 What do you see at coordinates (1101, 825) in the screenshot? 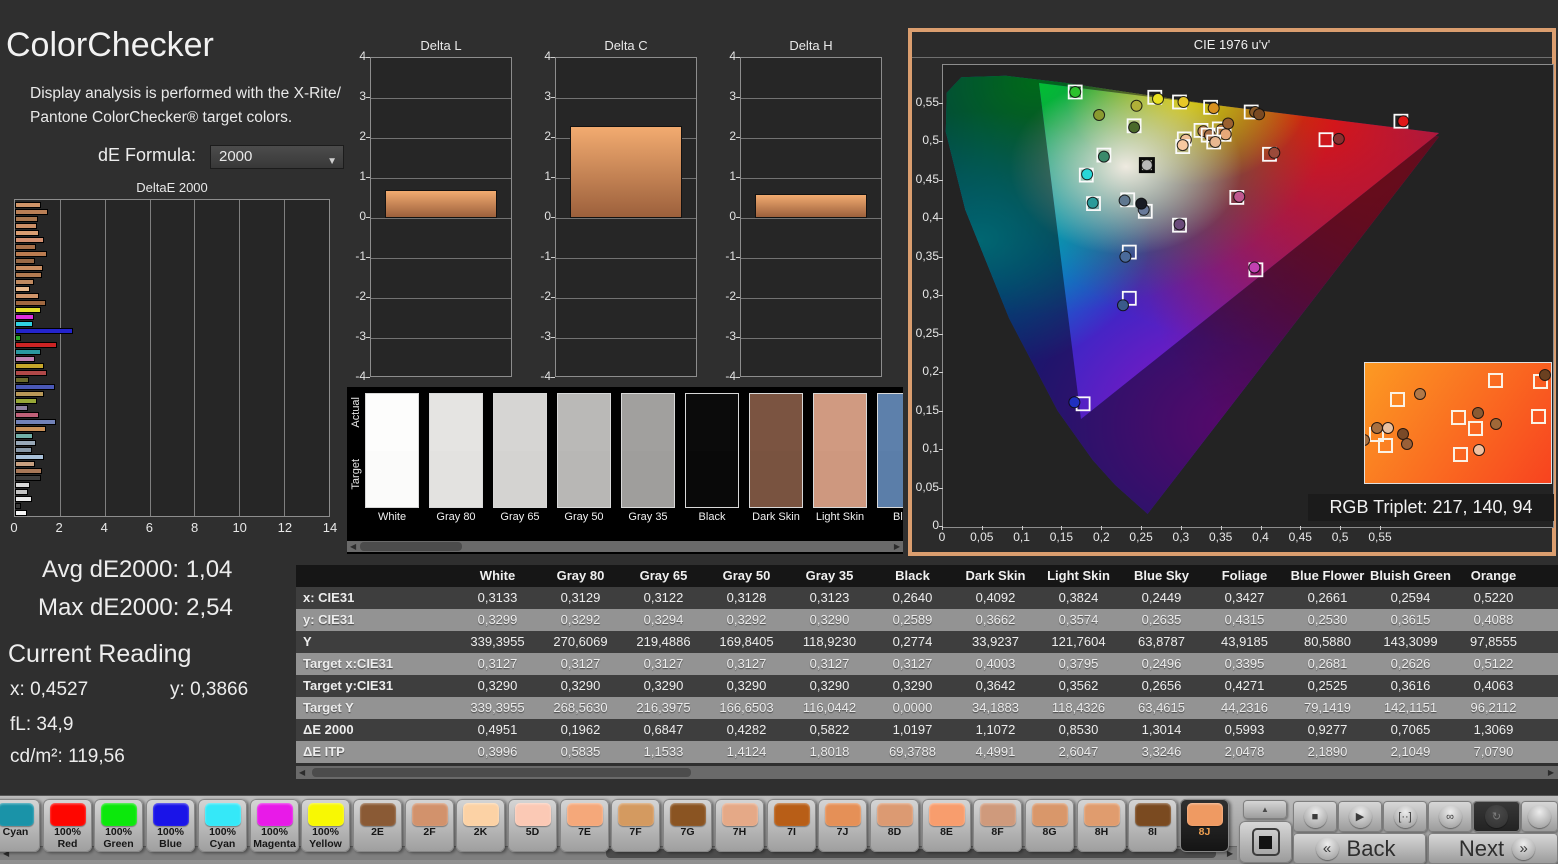
I see `patch-button-8h: 8H` at bounding box center [1101, 825].